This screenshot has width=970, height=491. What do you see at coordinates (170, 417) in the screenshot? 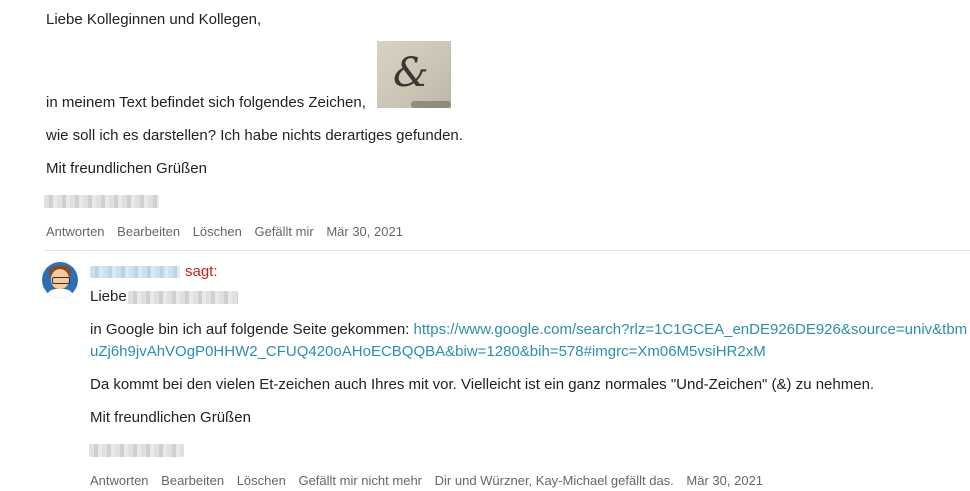
I see `reply-closing: Mit freundlichen Grüßen` at bounding box center [170, 417].